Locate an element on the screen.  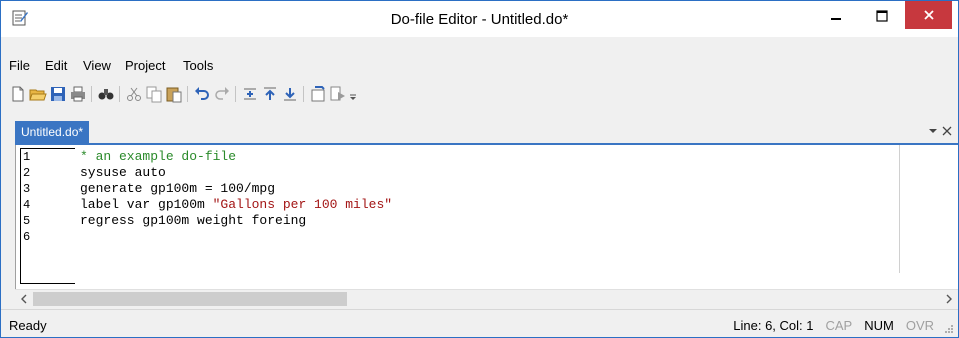
minimize-icon is located at coordinates (836, 19).